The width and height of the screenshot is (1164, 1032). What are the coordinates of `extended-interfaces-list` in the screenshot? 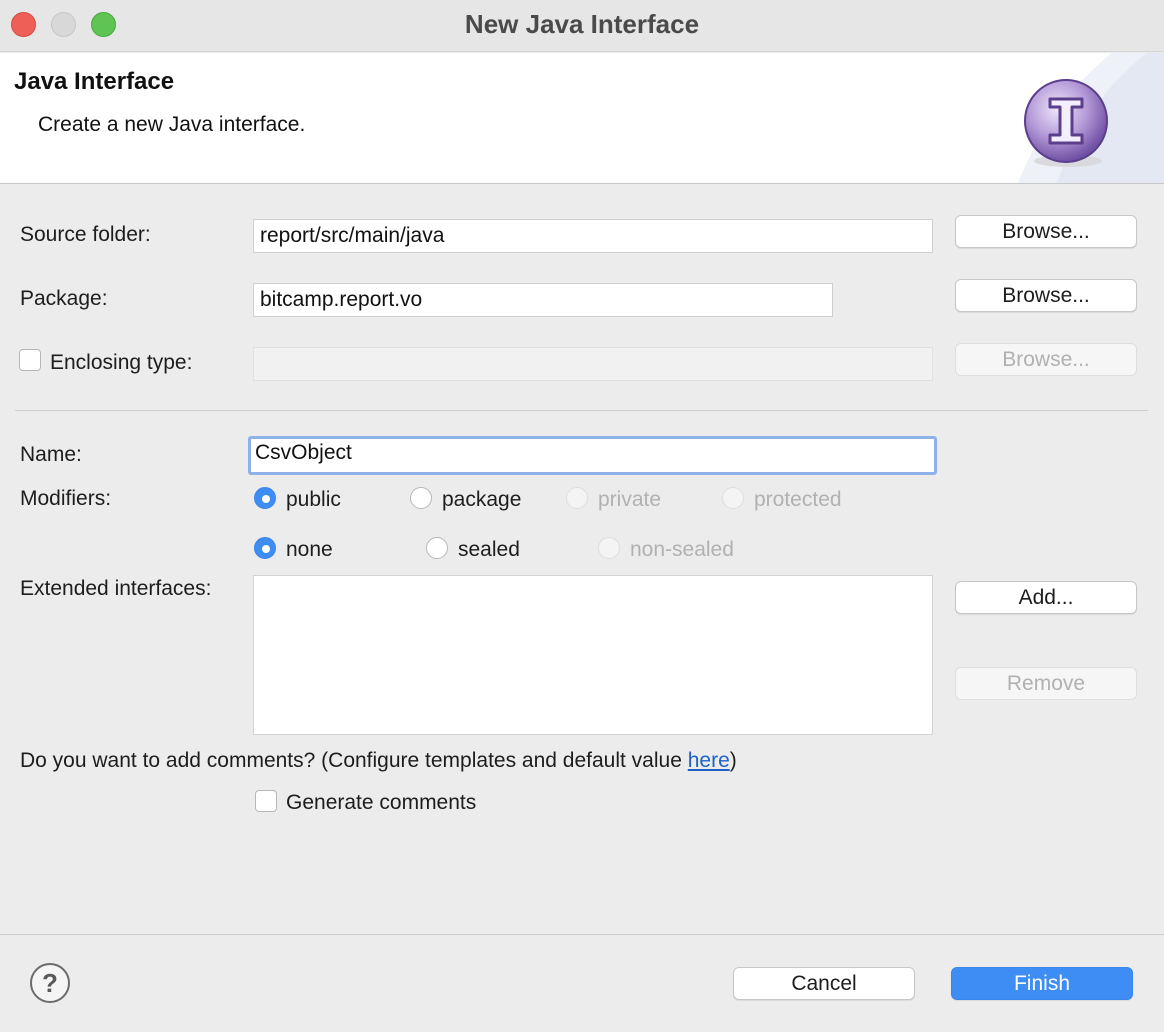 It's located at (593, 655).